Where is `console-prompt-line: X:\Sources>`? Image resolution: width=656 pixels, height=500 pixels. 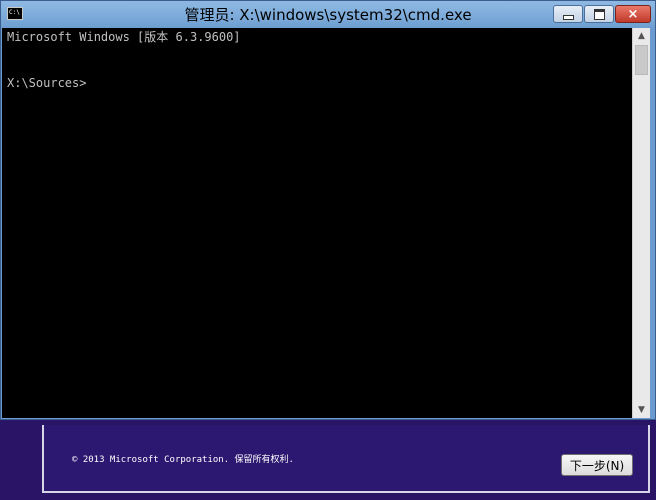
console-prompt-line: X:\Sources> is located at coordinates (47, 83).